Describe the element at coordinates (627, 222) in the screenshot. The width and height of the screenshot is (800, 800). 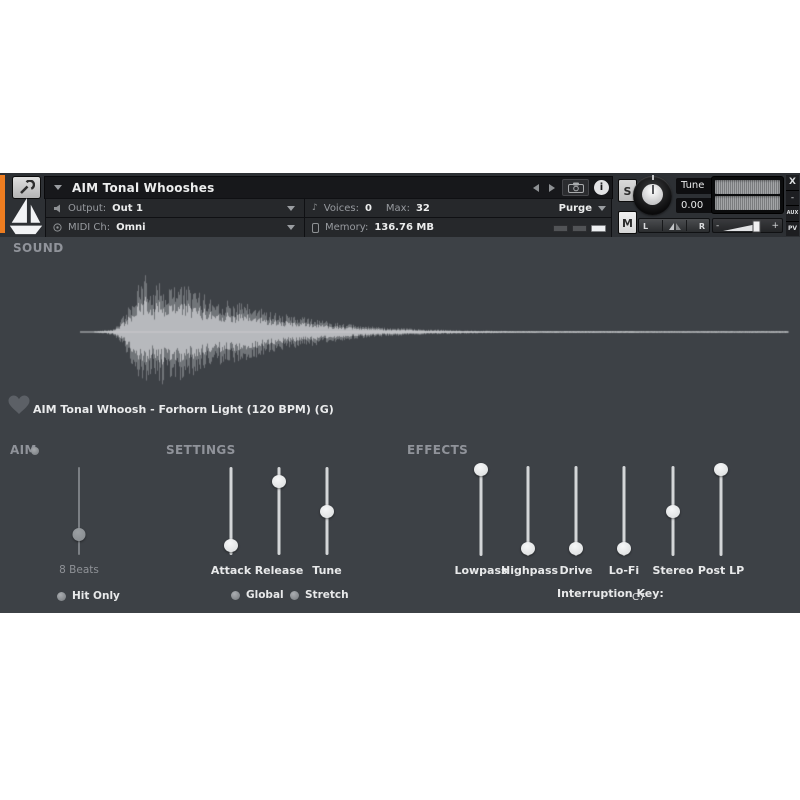
I see `mute-button: M` at that location.